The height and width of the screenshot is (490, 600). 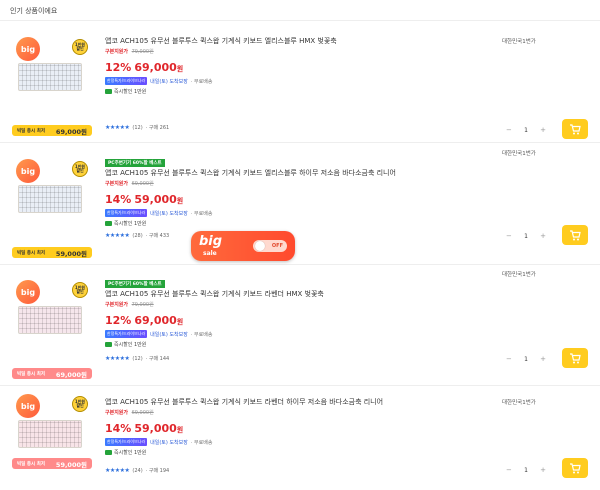 I want to click on switch-knob, so click(x=260, y=246).